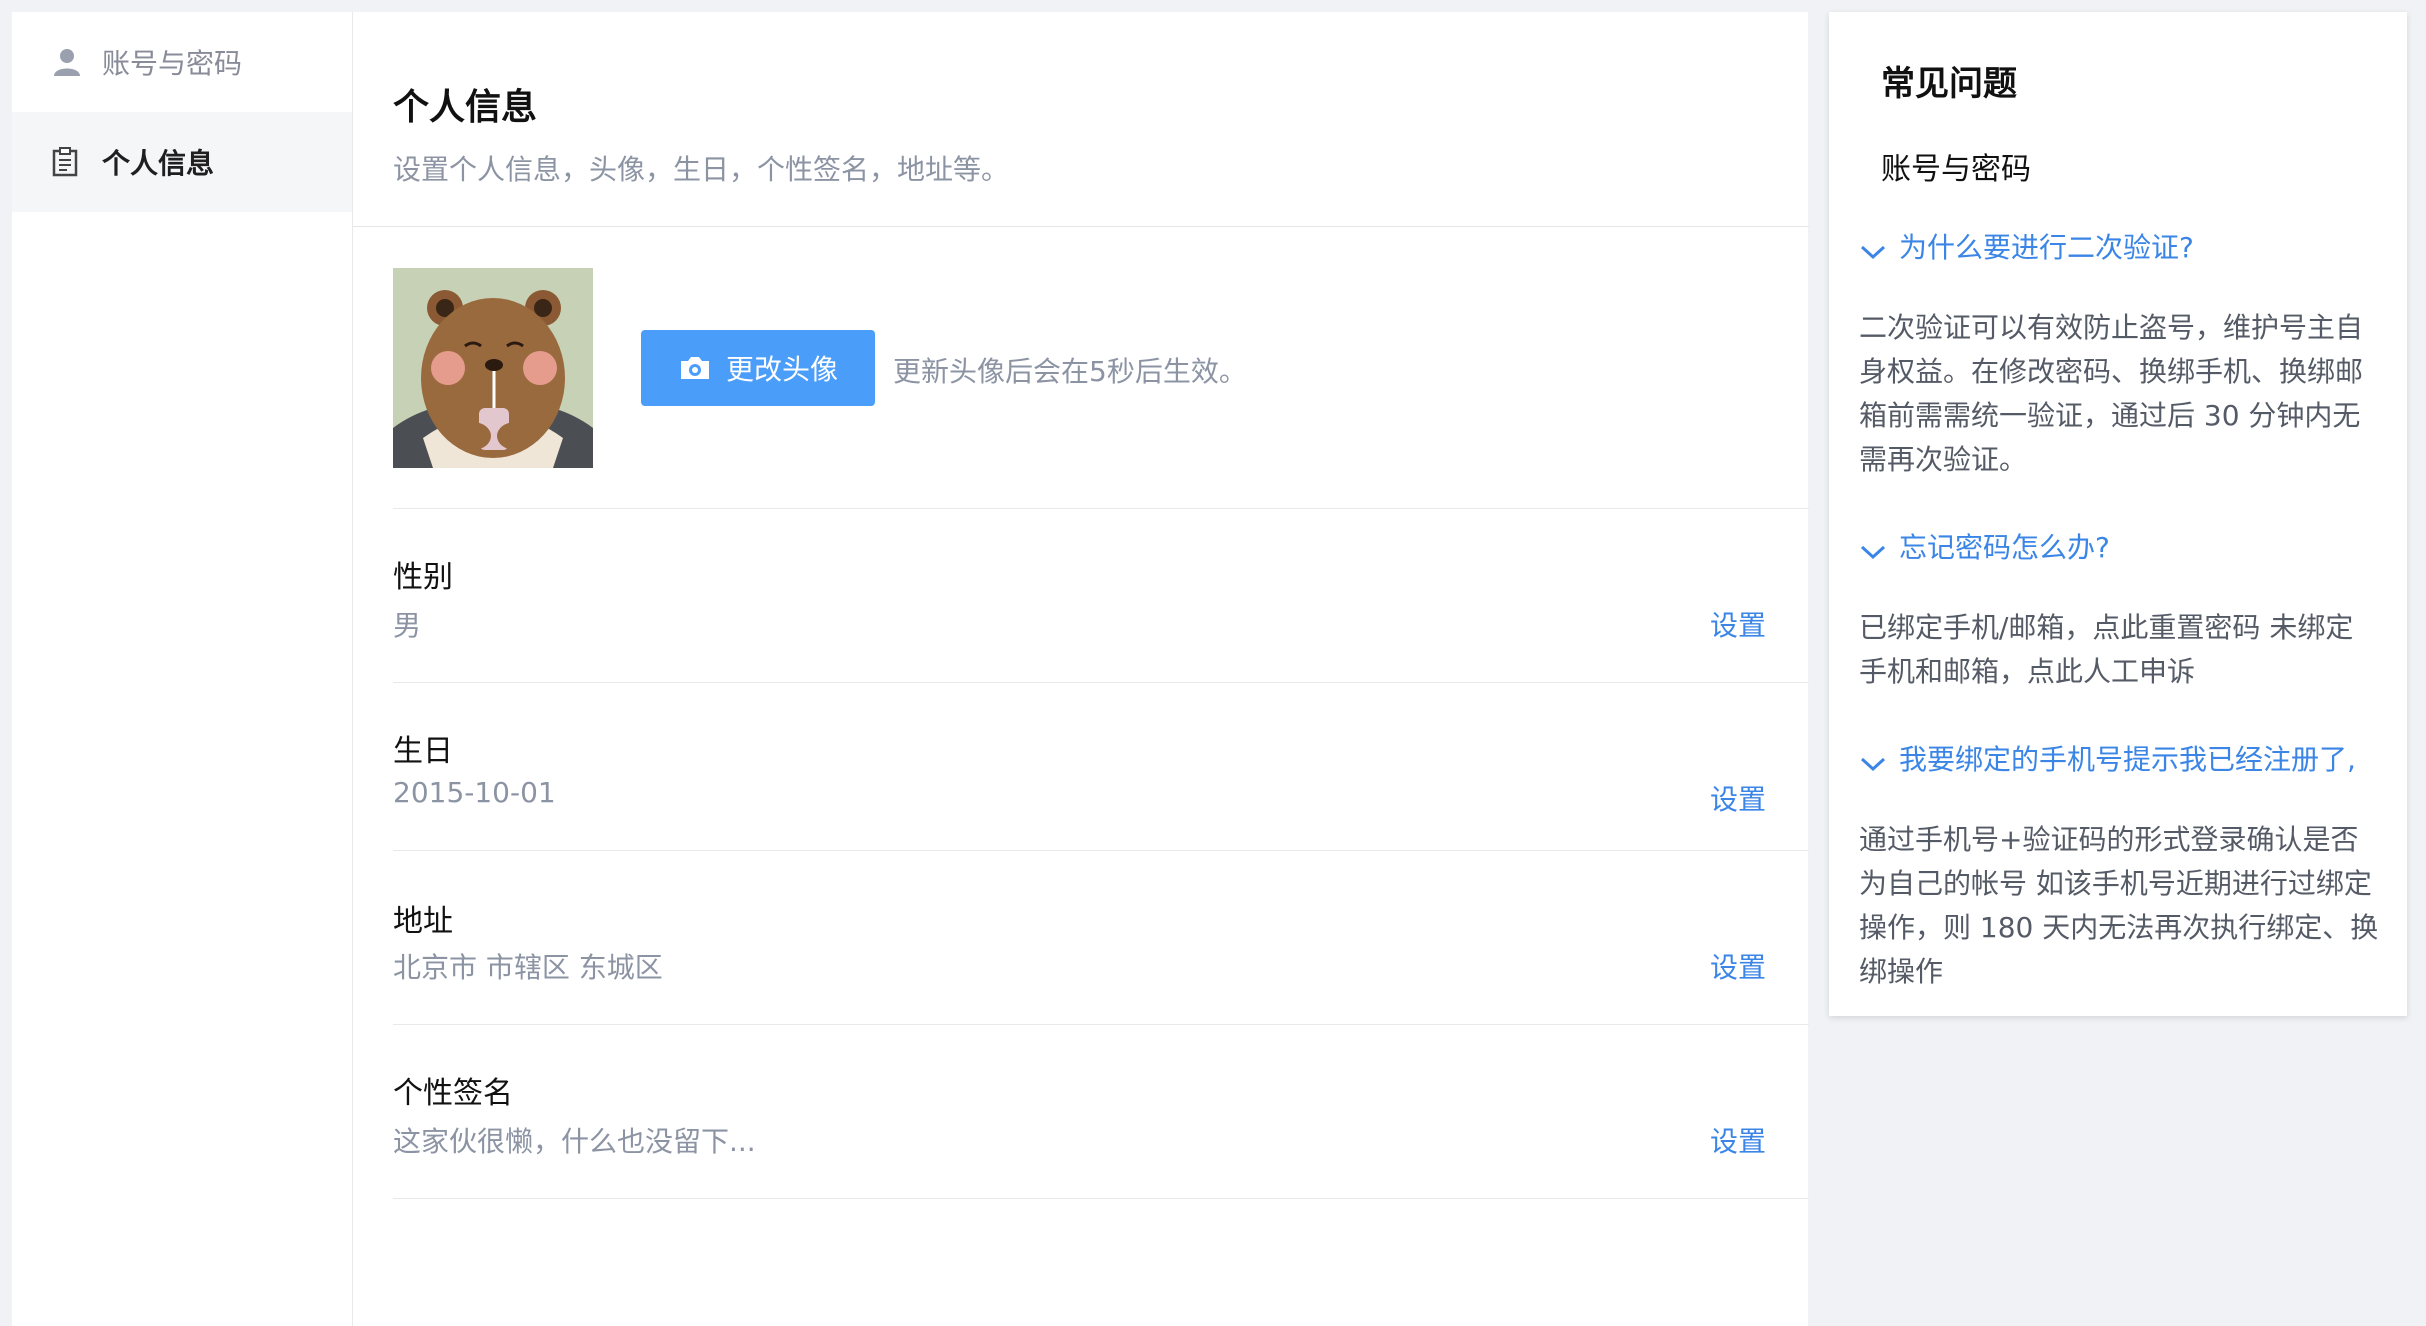 The image size is (2426, 1326). I want to click on field-value-address: 北京市 市辖区 东城区, so click(528, 967).